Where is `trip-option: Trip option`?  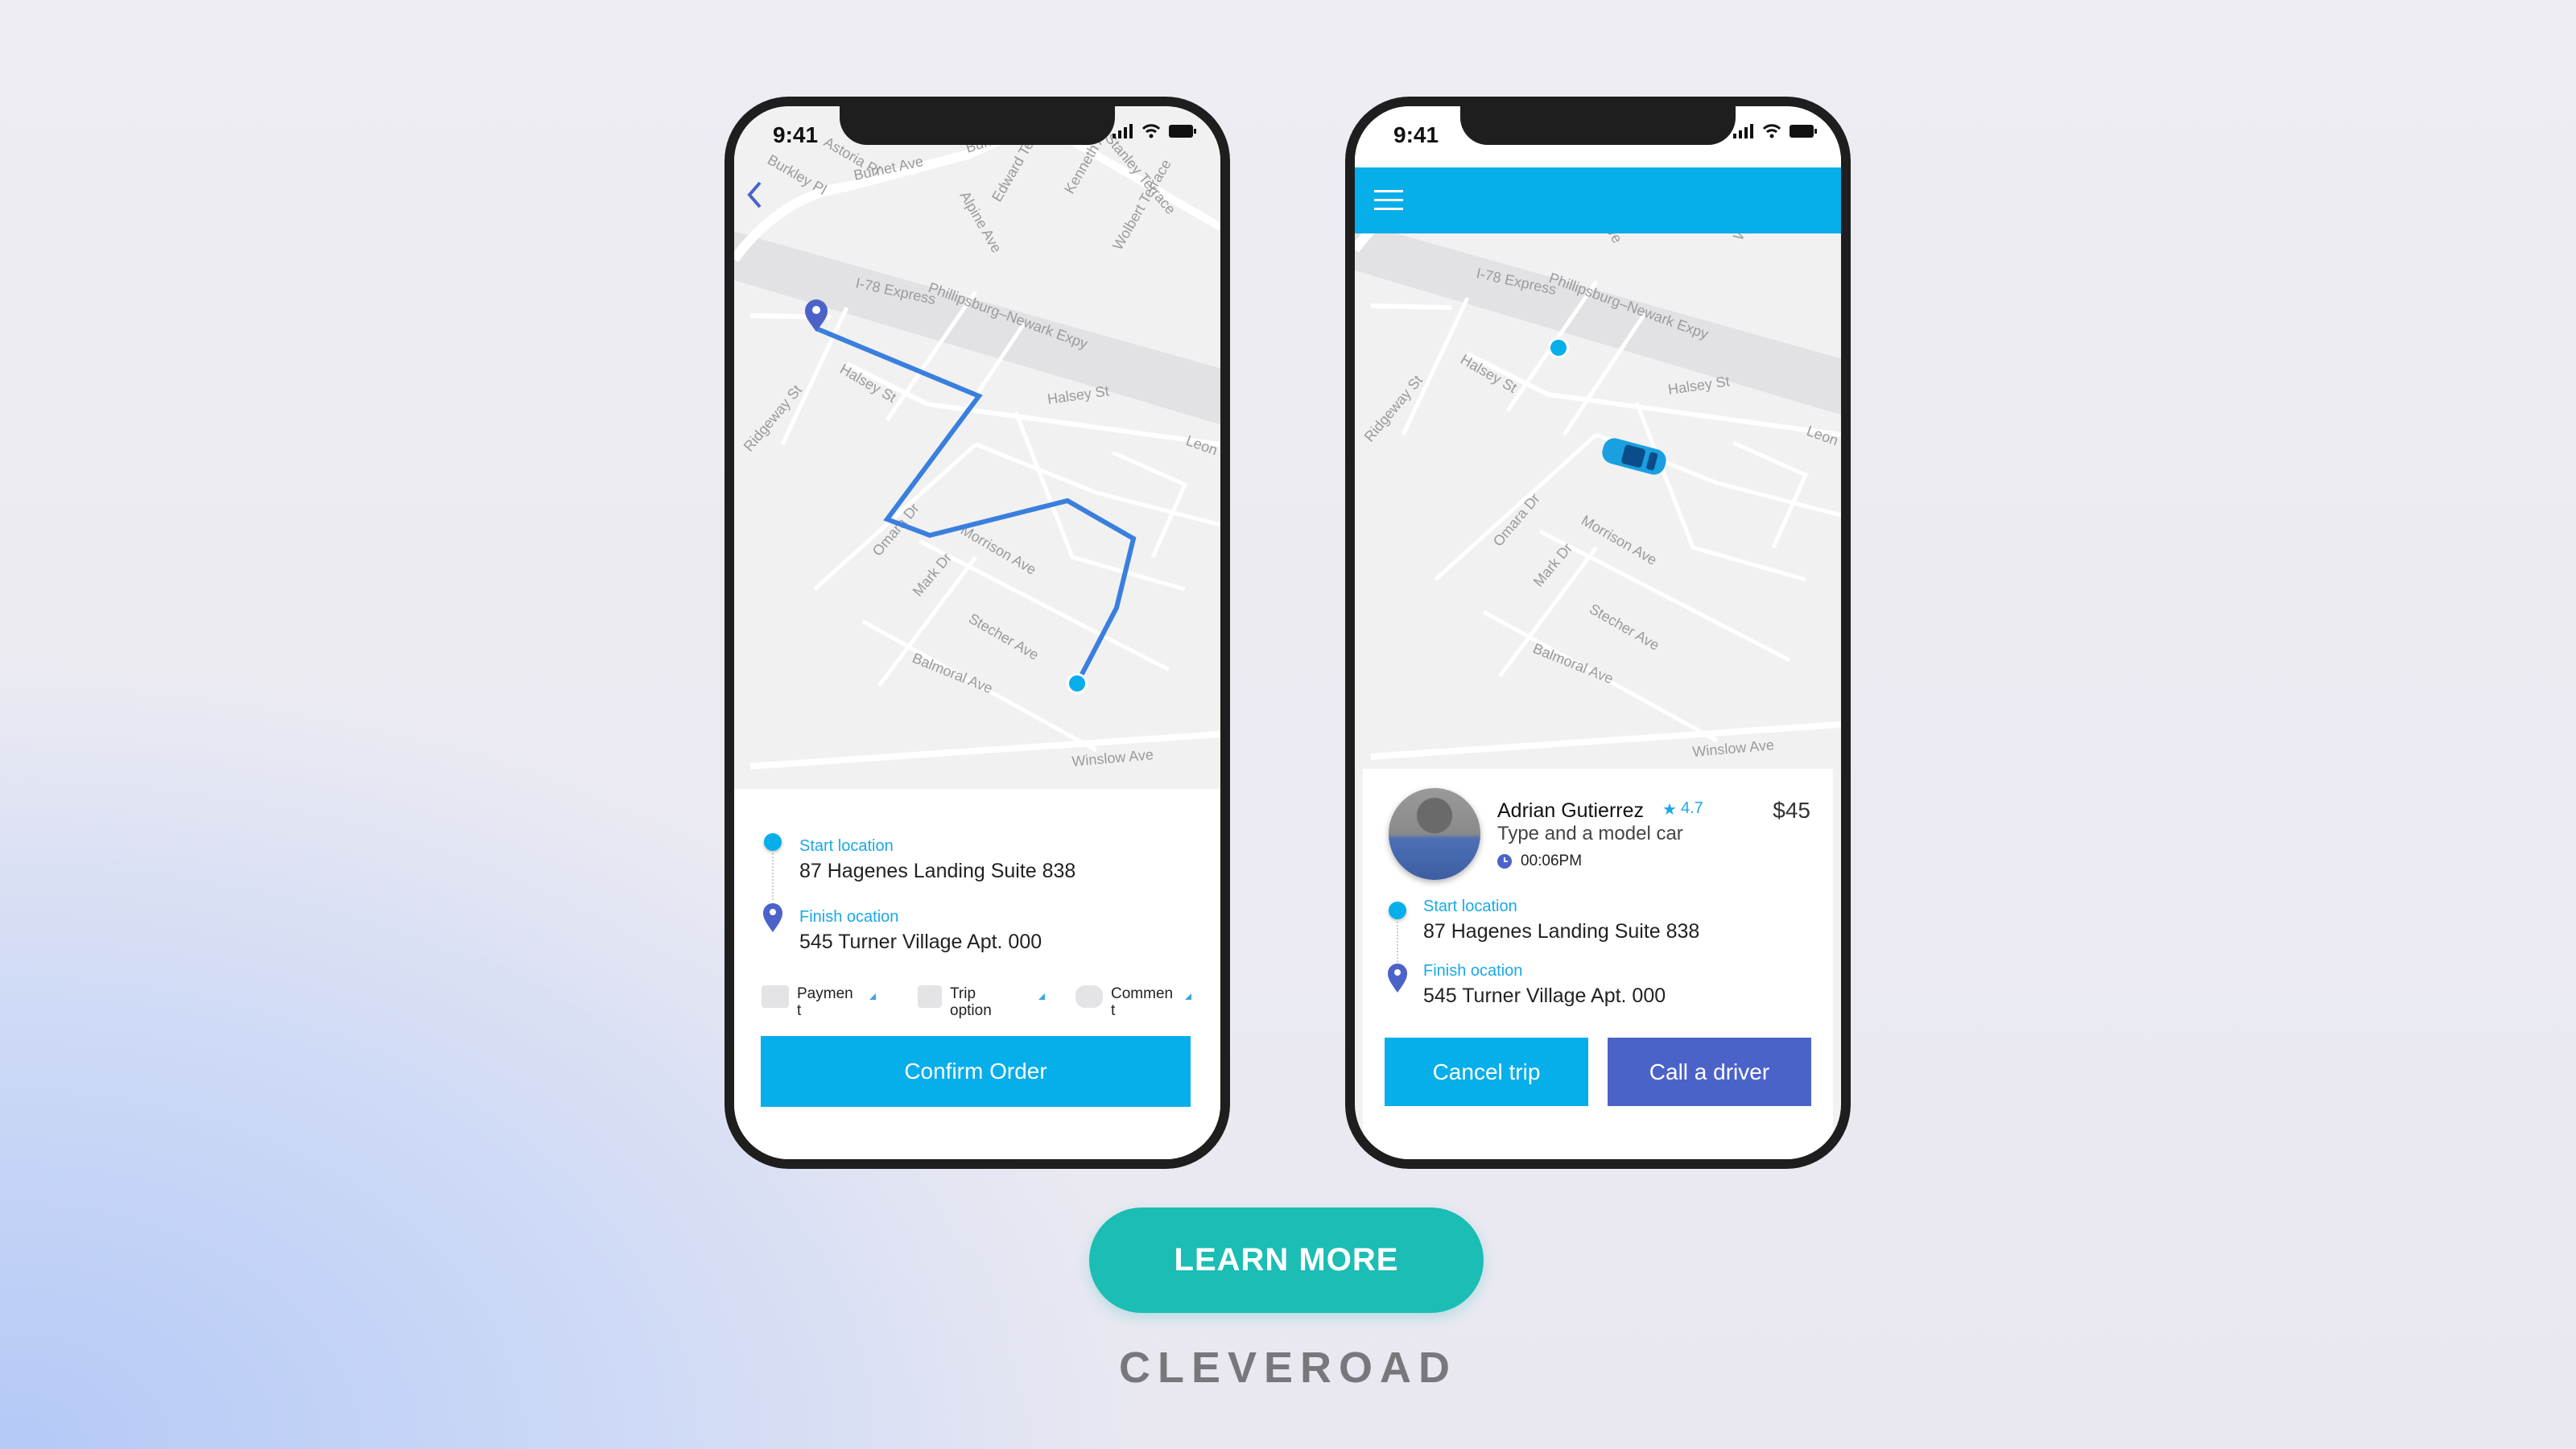
trip-option: Trip option is located at coordinates (981, 1002).